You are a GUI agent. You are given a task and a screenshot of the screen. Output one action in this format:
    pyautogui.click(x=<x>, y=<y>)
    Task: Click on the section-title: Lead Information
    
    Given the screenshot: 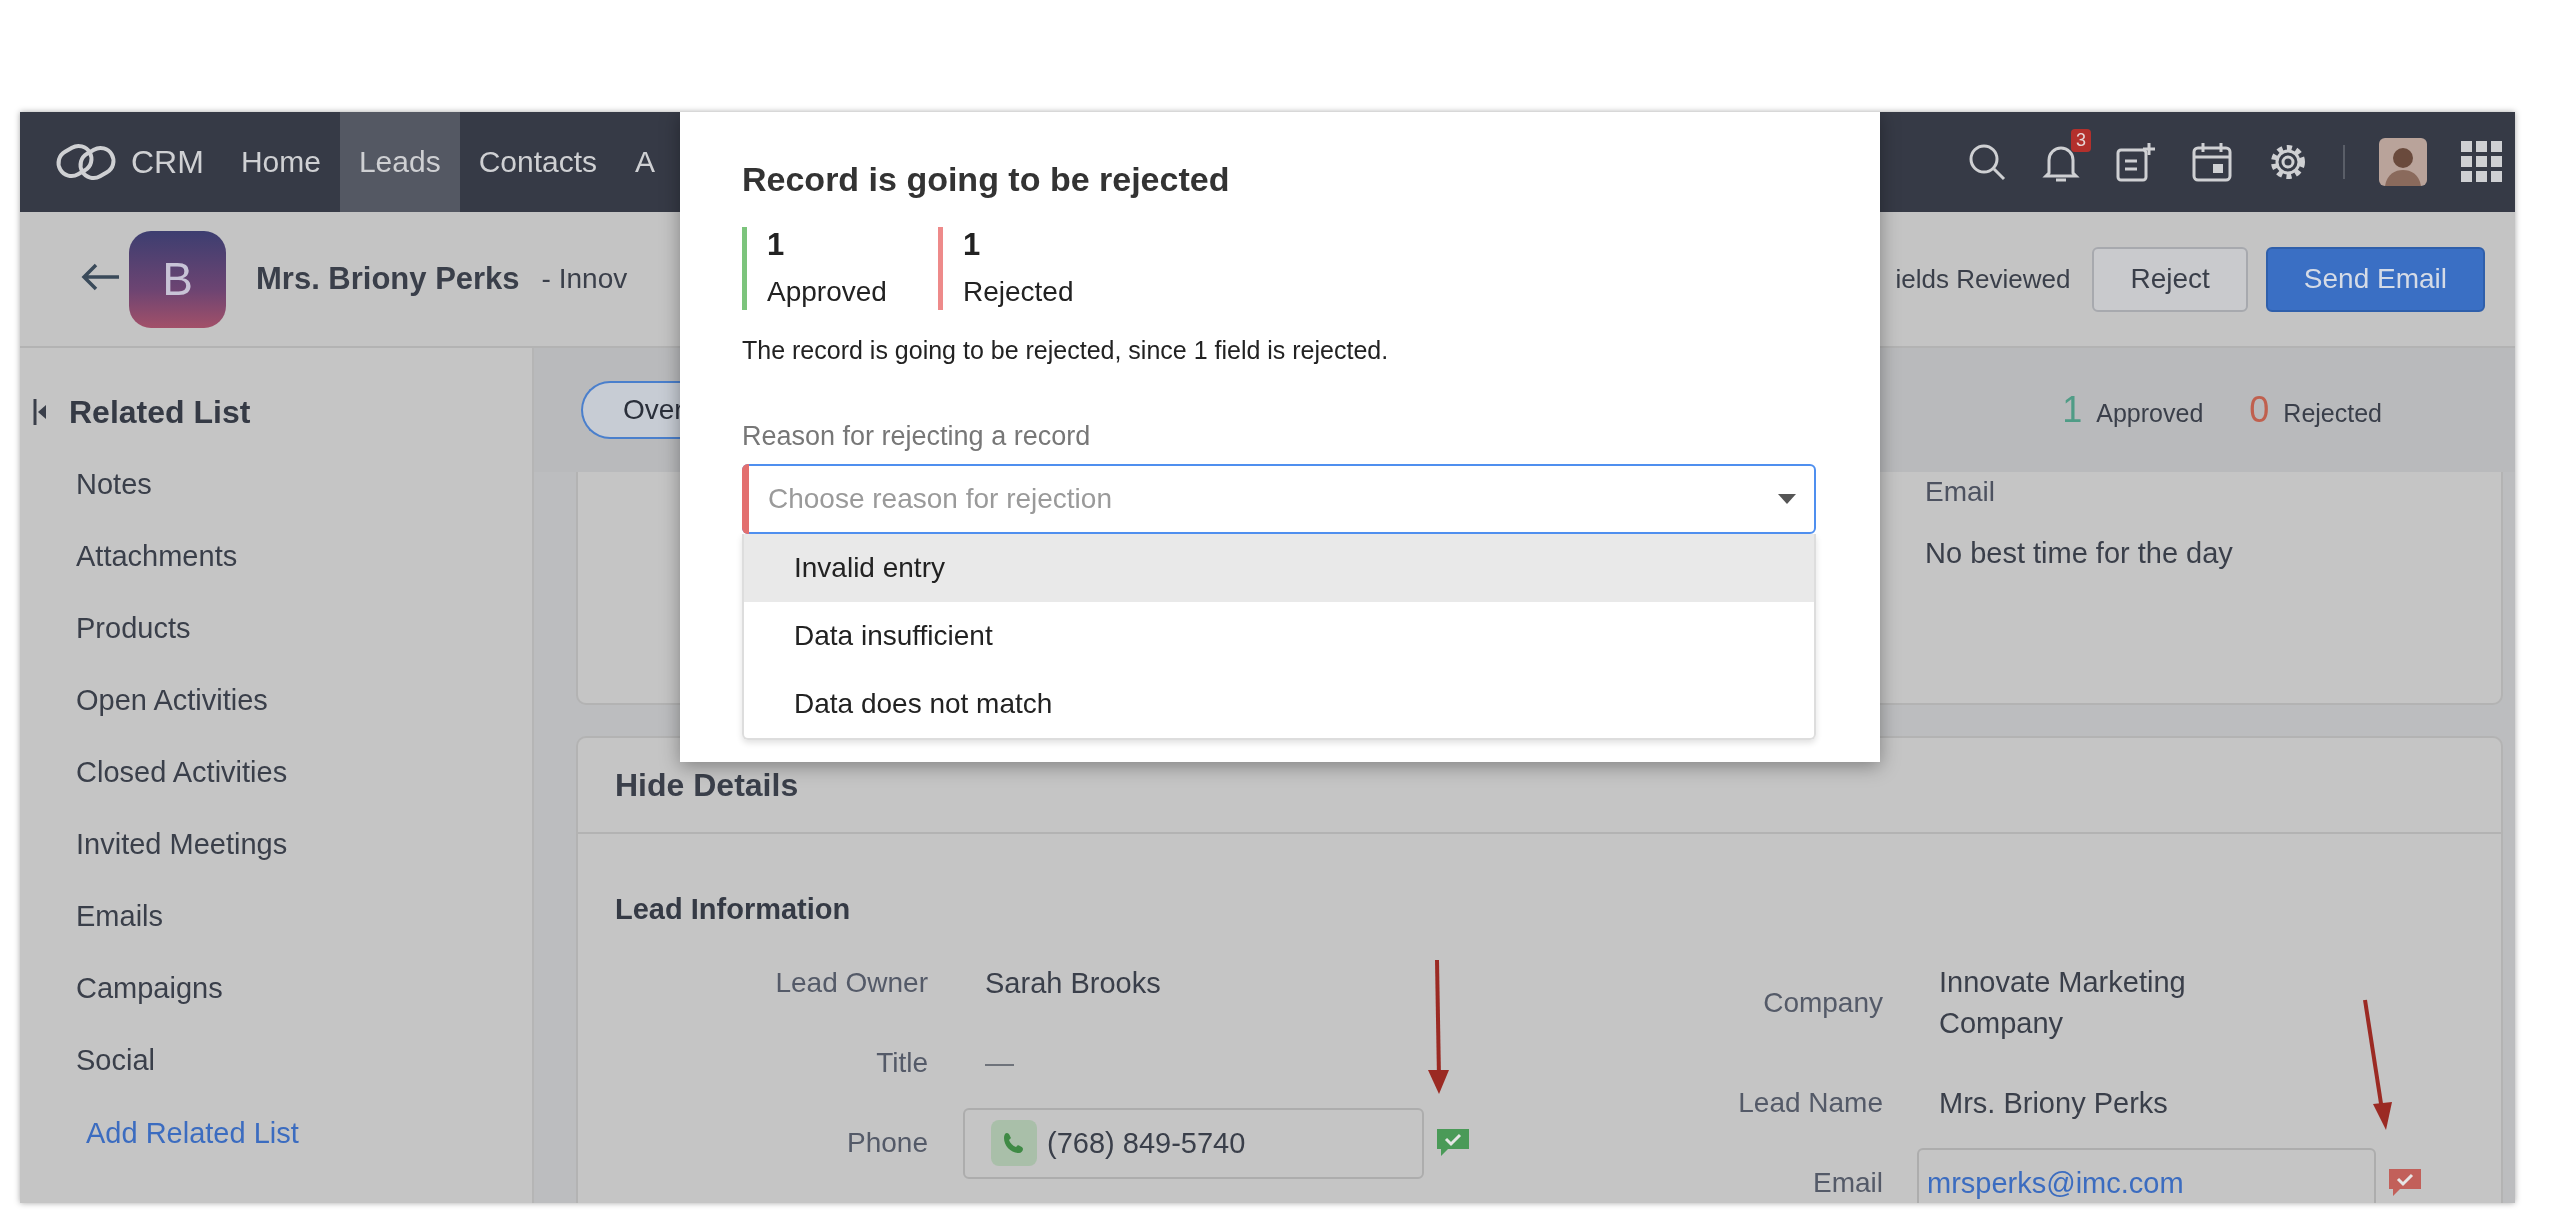 What is the action you would take?
    pyautogui.click(x=733, y=909)
    